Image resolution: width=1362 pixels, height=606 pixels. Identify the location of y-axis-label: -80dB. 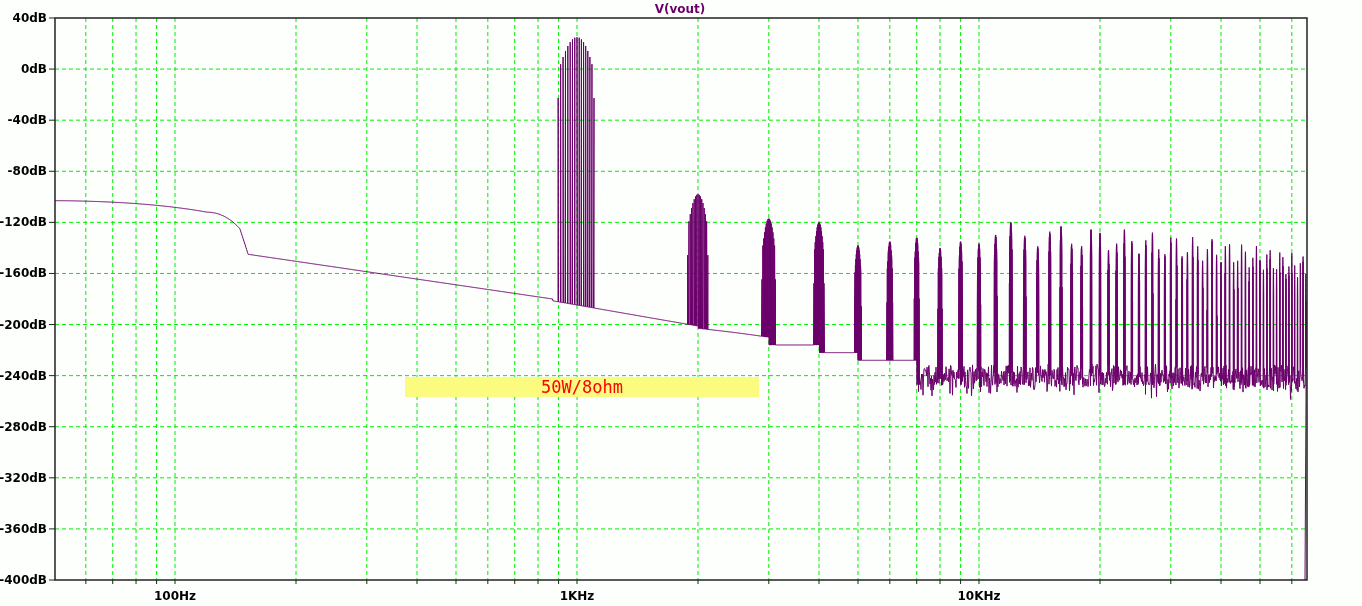
(27, 171).